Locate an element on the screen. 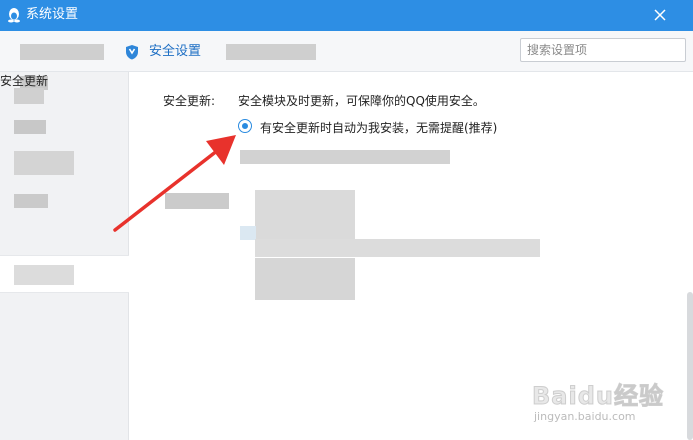  title-bar: 系统设置 is located at coordinates (346, 15).